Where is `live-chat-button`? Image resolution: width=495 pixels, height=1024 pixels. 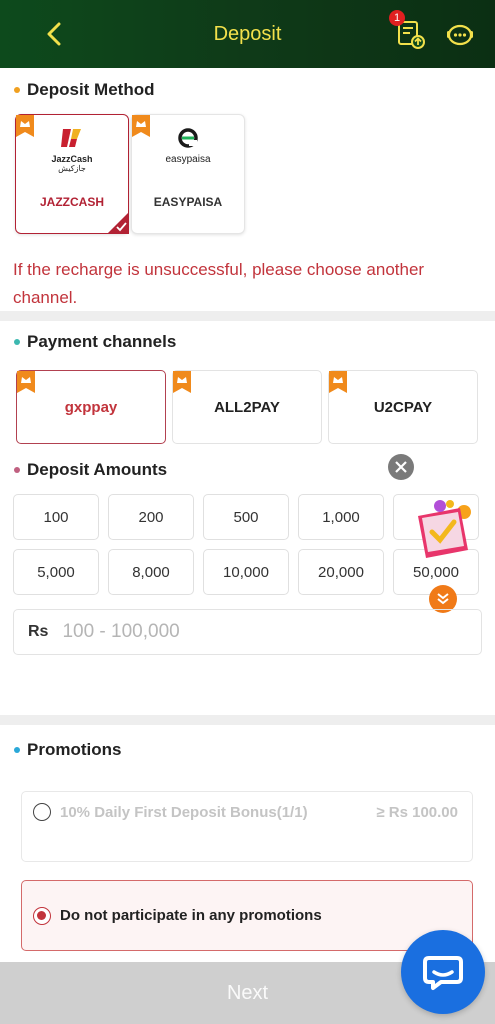
live-chat-button is located at coordinates (443, 972).